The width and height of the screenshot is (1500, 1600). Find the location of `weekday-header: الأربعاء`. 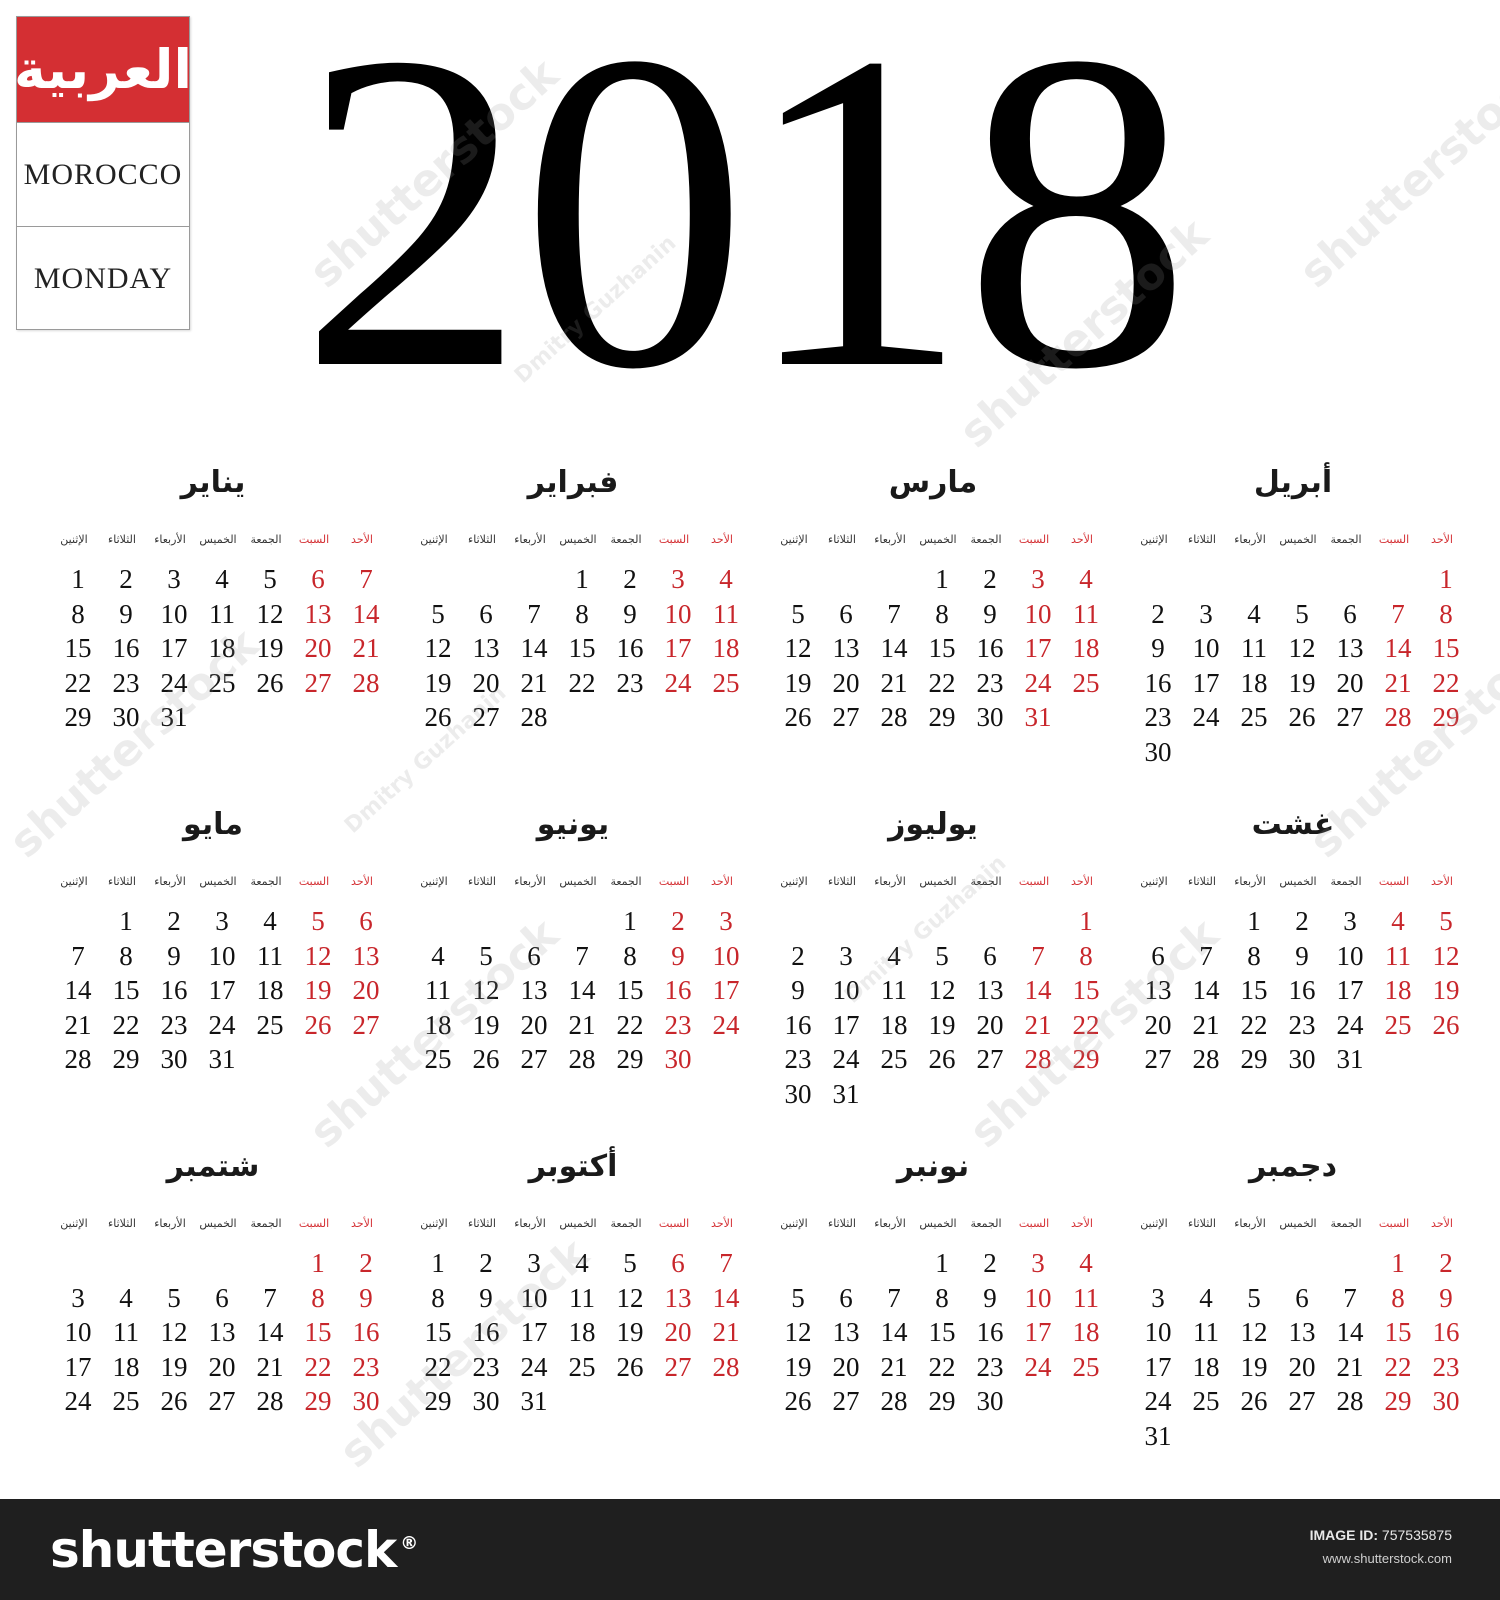

weekday-header: الأربعاء is located at coordinates (890, 539).